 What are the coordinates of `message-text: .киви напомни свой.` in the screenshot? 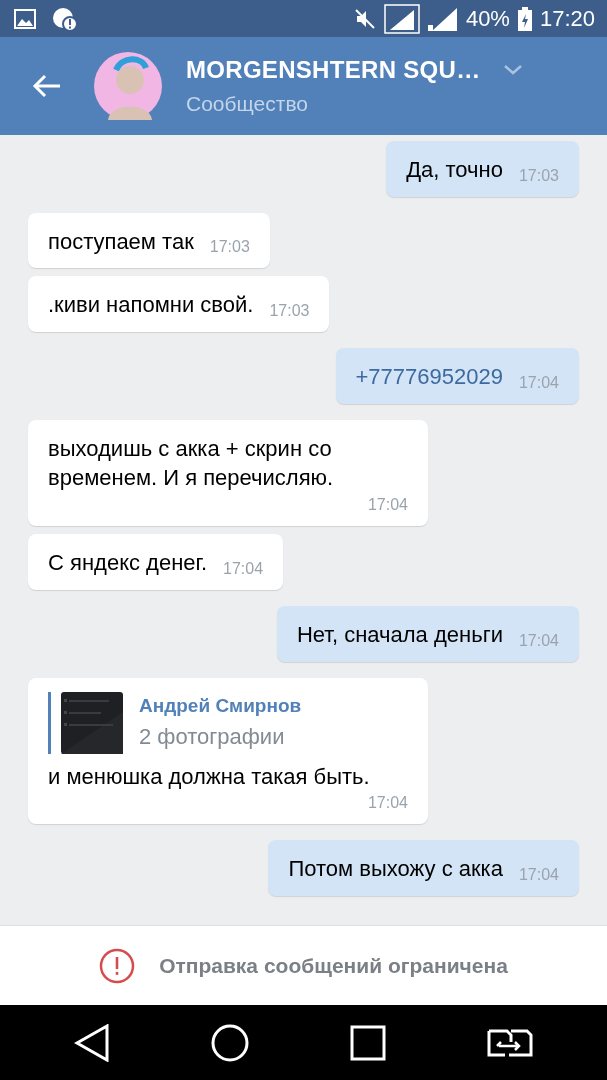 It's located at (151, 305).